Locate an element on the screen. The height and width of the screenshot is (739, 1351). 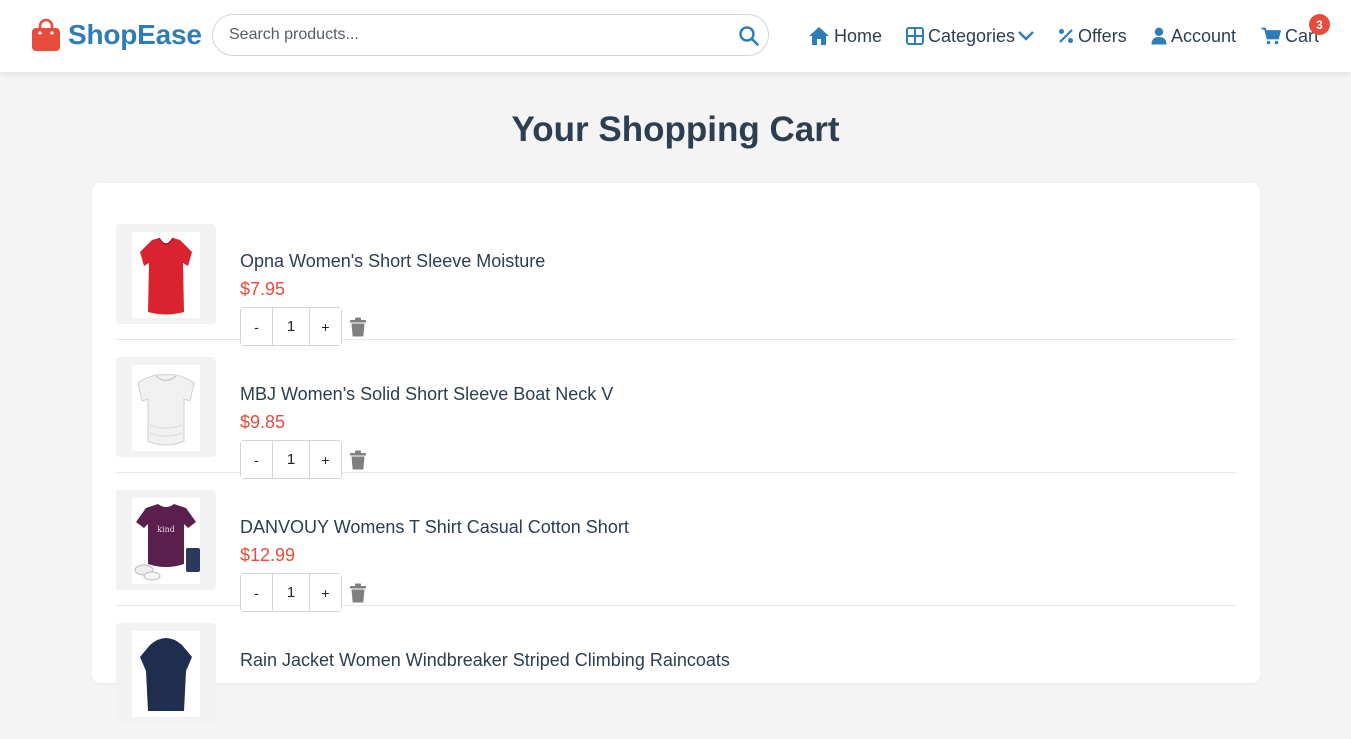
cart-count-badge: 3 is located at coordinates (1319, 24).